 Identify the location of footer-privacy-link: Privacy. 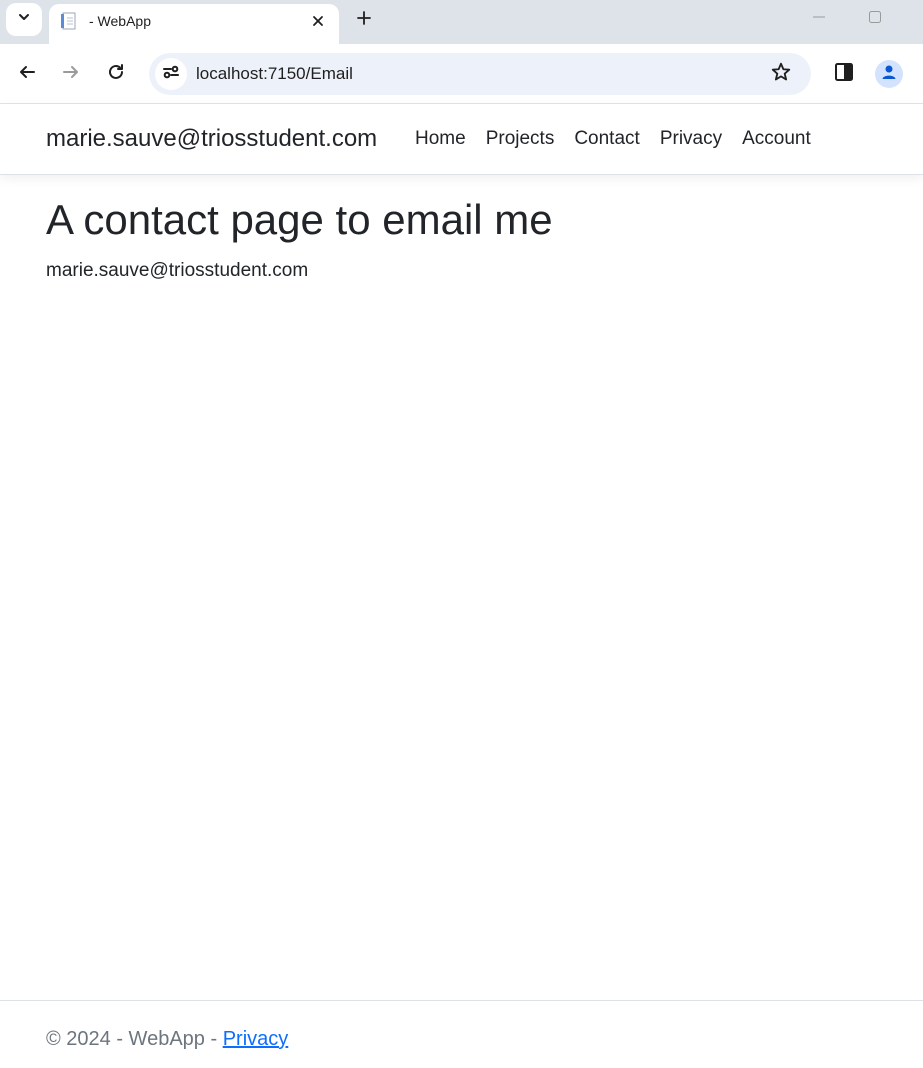
(256, 1039).